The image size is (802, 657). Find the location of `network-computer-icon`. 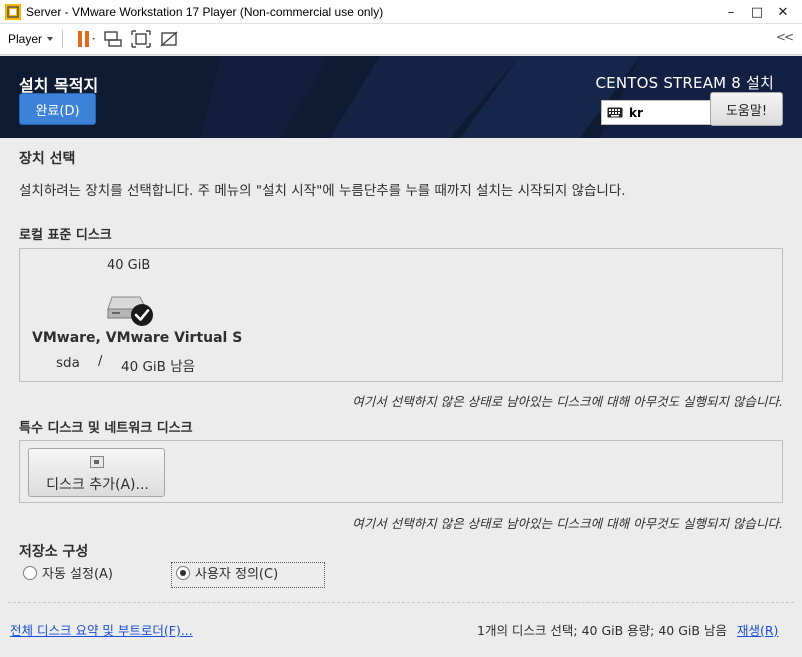

network-computer-icon is located at coordinates (113, 39).